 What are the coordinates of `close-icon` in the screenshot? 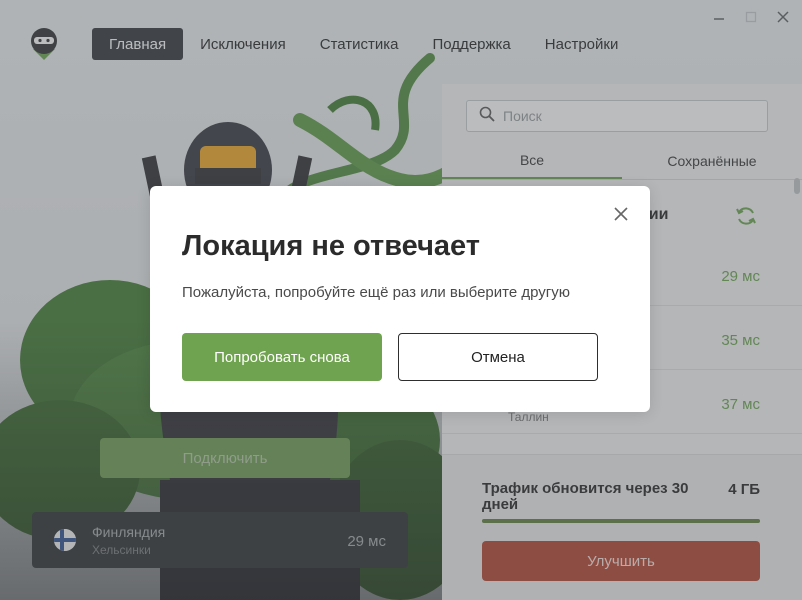 It's located at (621, 214).